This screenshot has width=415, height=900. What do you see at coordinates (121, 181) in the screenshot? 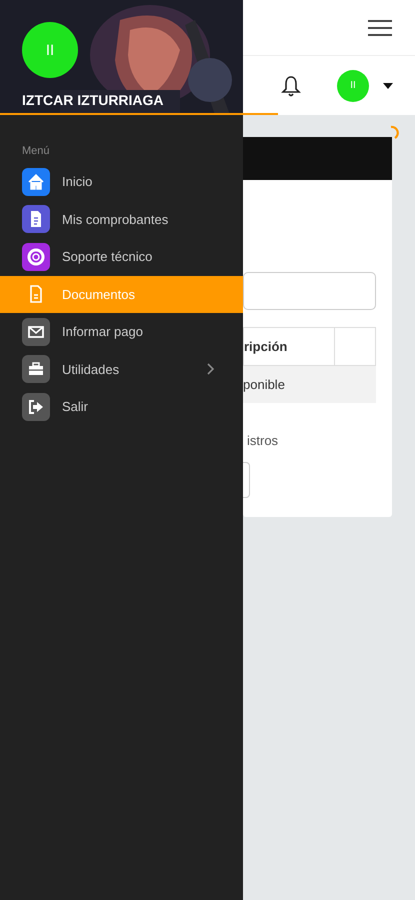
I see `menu-item: Inicio` at bounding box center [121, 181].